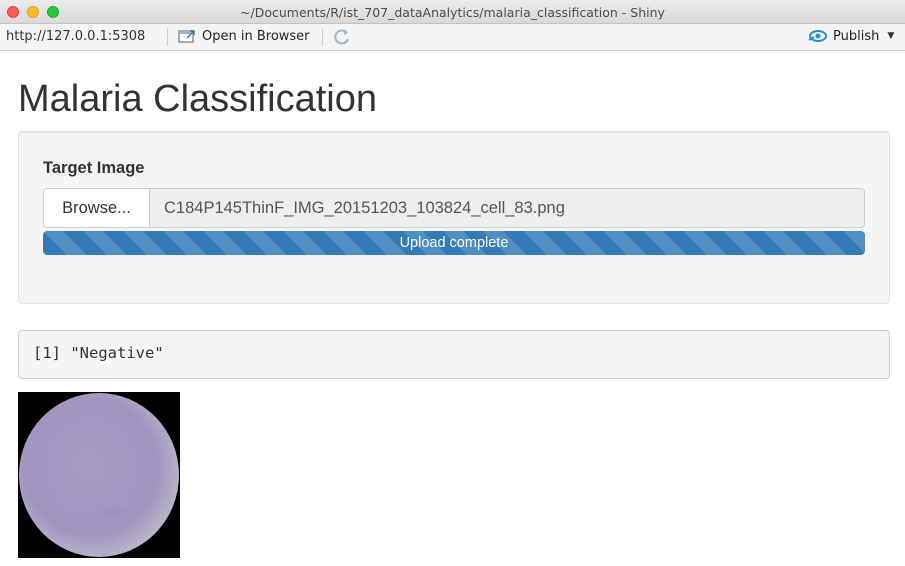 This screenshot has height=566, width=905. I want to click on publish-icon, so click(817, 36).